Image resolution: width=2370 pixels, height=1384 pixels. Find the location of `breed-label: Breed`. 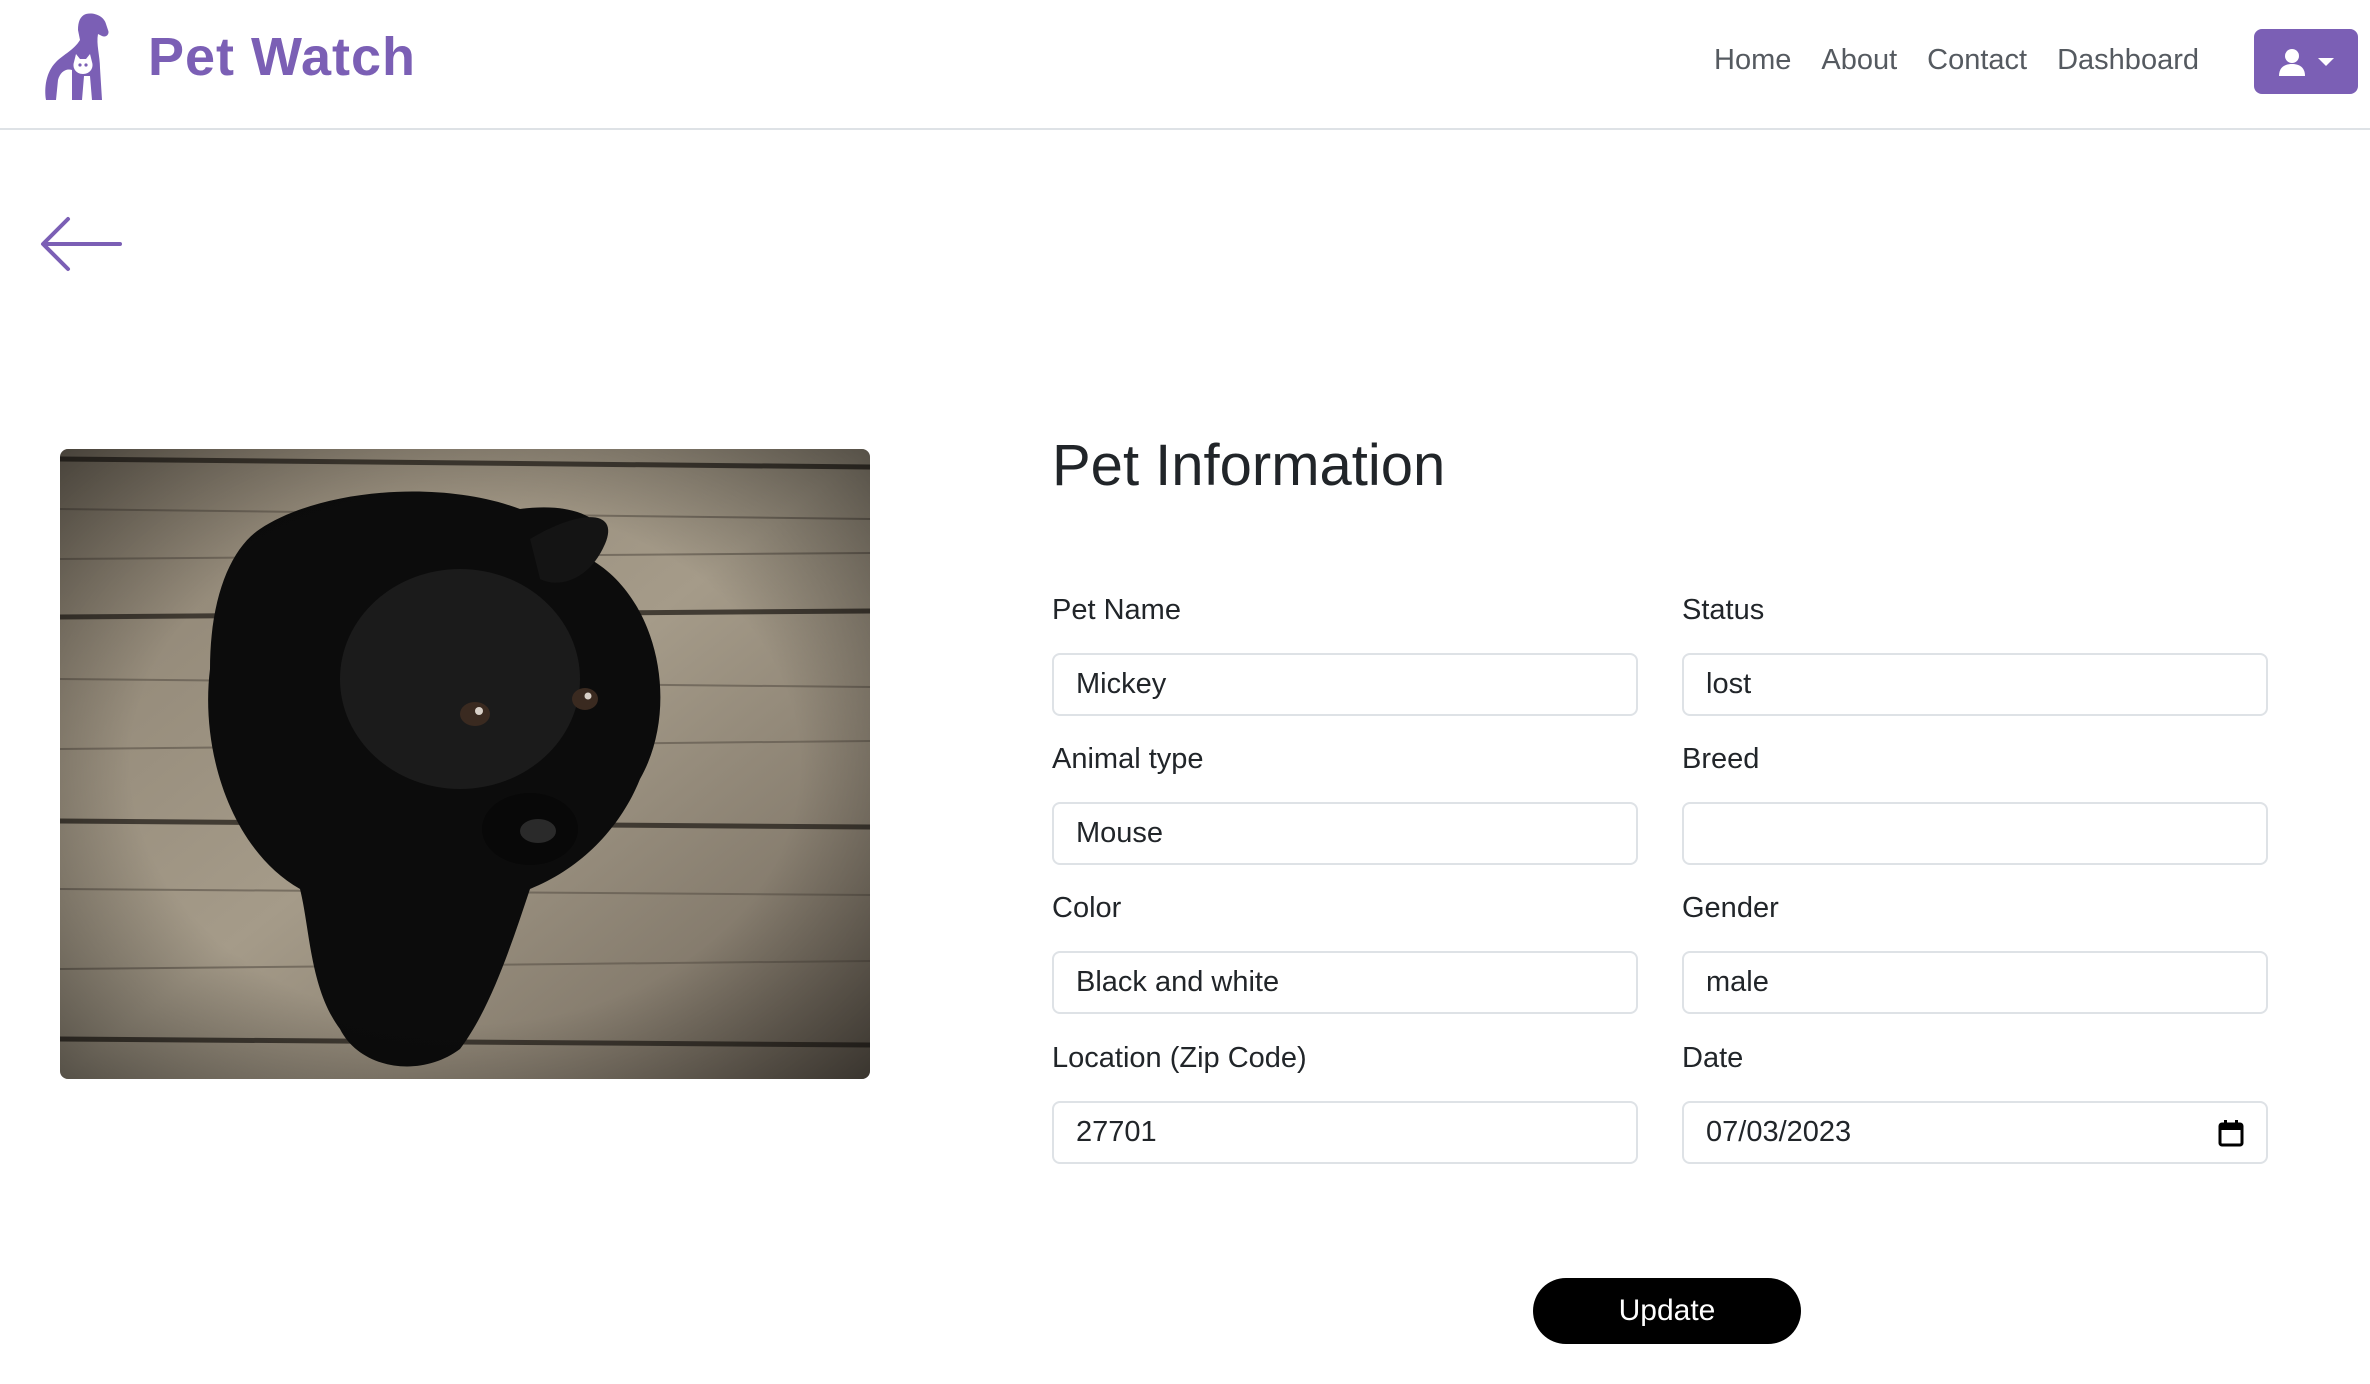

breed-label: Breed is located at coordinates (1721, 759).